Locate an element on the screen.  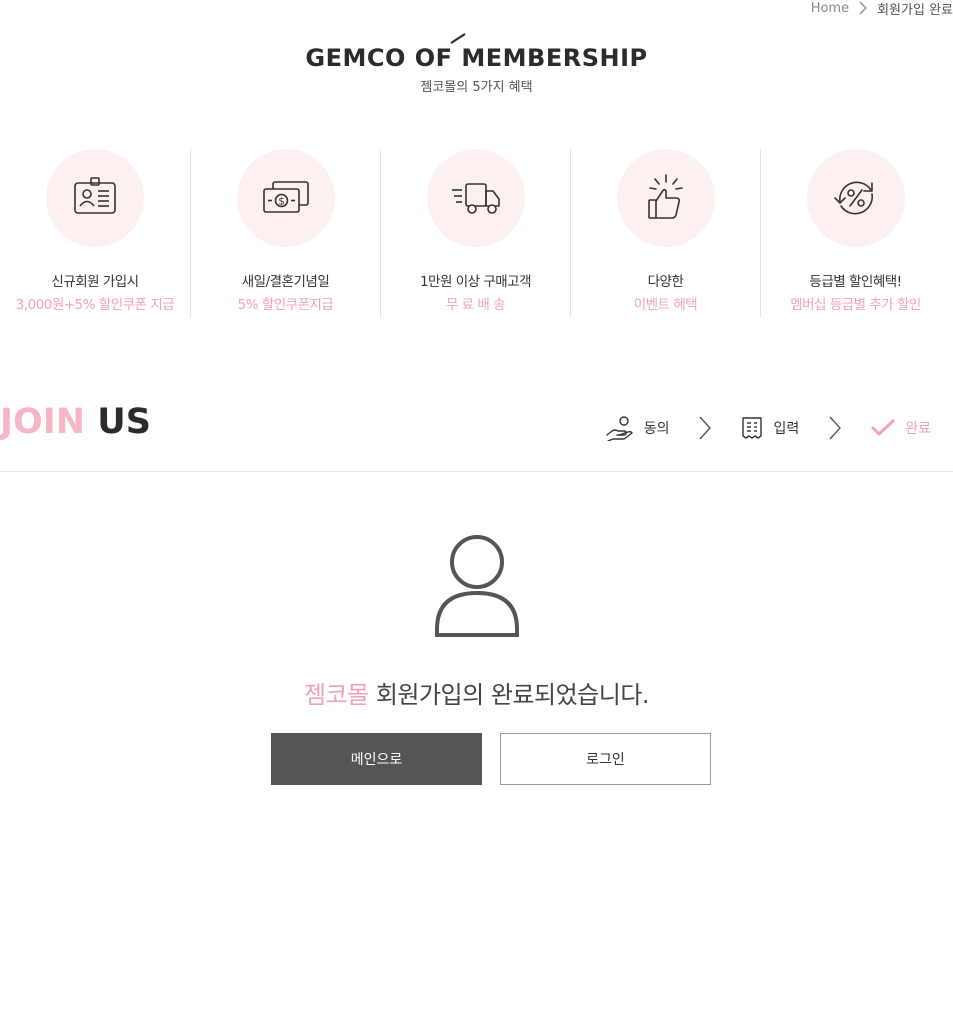
benefit-item-shipping: 1만원 이상 구매고객 무 료 배 송 is located at coordinates (475, 233).